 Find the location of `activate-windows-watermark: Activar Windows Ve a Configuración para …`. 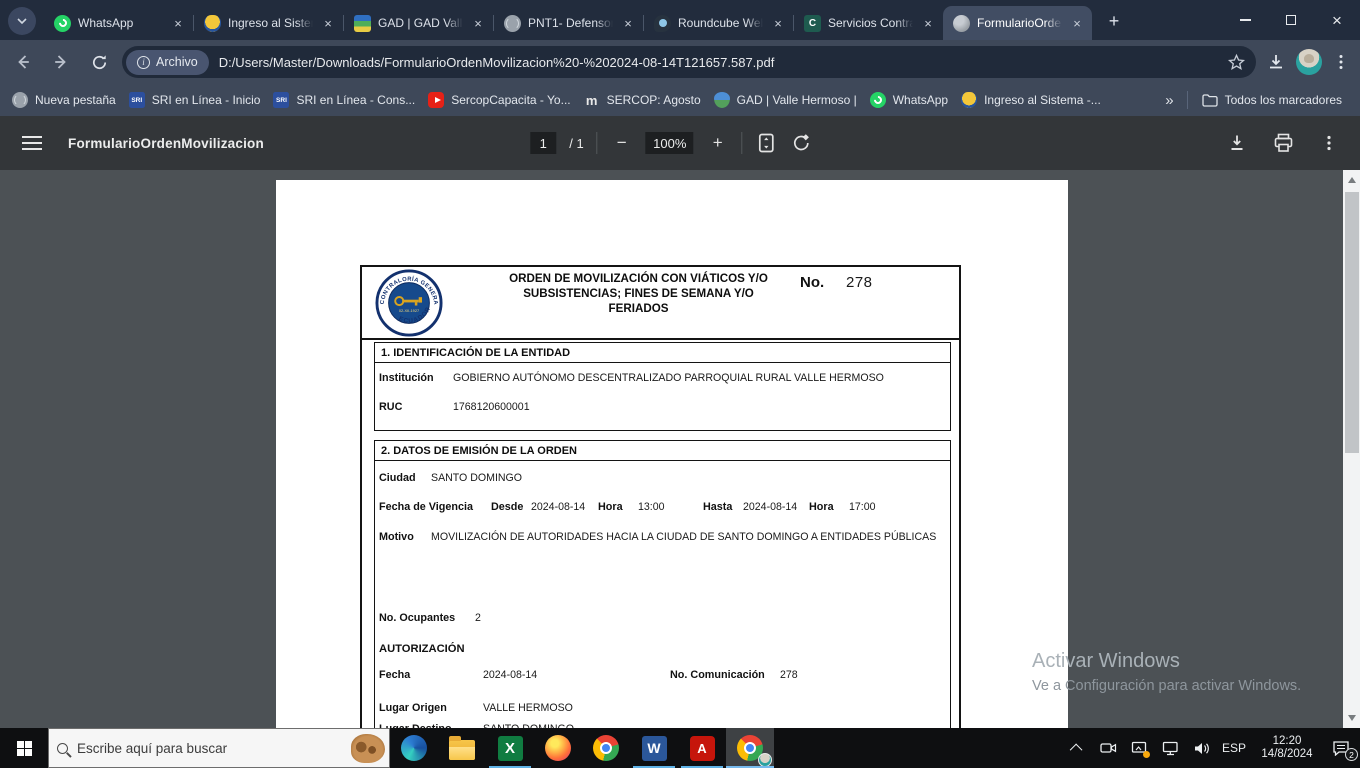

activate-windows-watermark: Activar Windows Ve a Configuración para … is located at coordinates (1166, 672).